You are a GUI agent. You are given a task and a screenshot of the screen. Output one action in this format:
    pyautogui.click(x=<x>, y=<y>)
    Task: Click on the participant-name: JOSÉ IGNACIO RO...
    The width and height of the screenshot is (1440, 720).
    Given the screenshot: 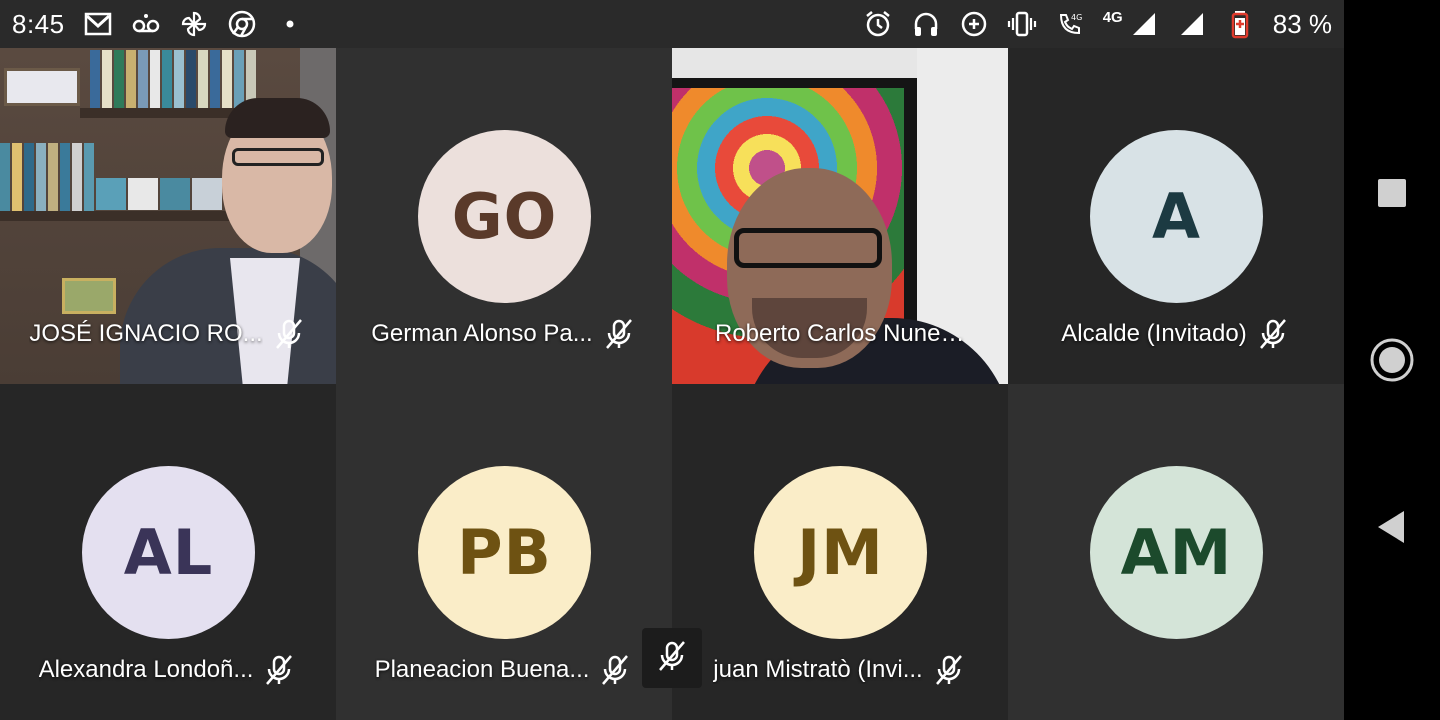 What is the action you would take?
    pyautogui.click(x=146, y=333)
    